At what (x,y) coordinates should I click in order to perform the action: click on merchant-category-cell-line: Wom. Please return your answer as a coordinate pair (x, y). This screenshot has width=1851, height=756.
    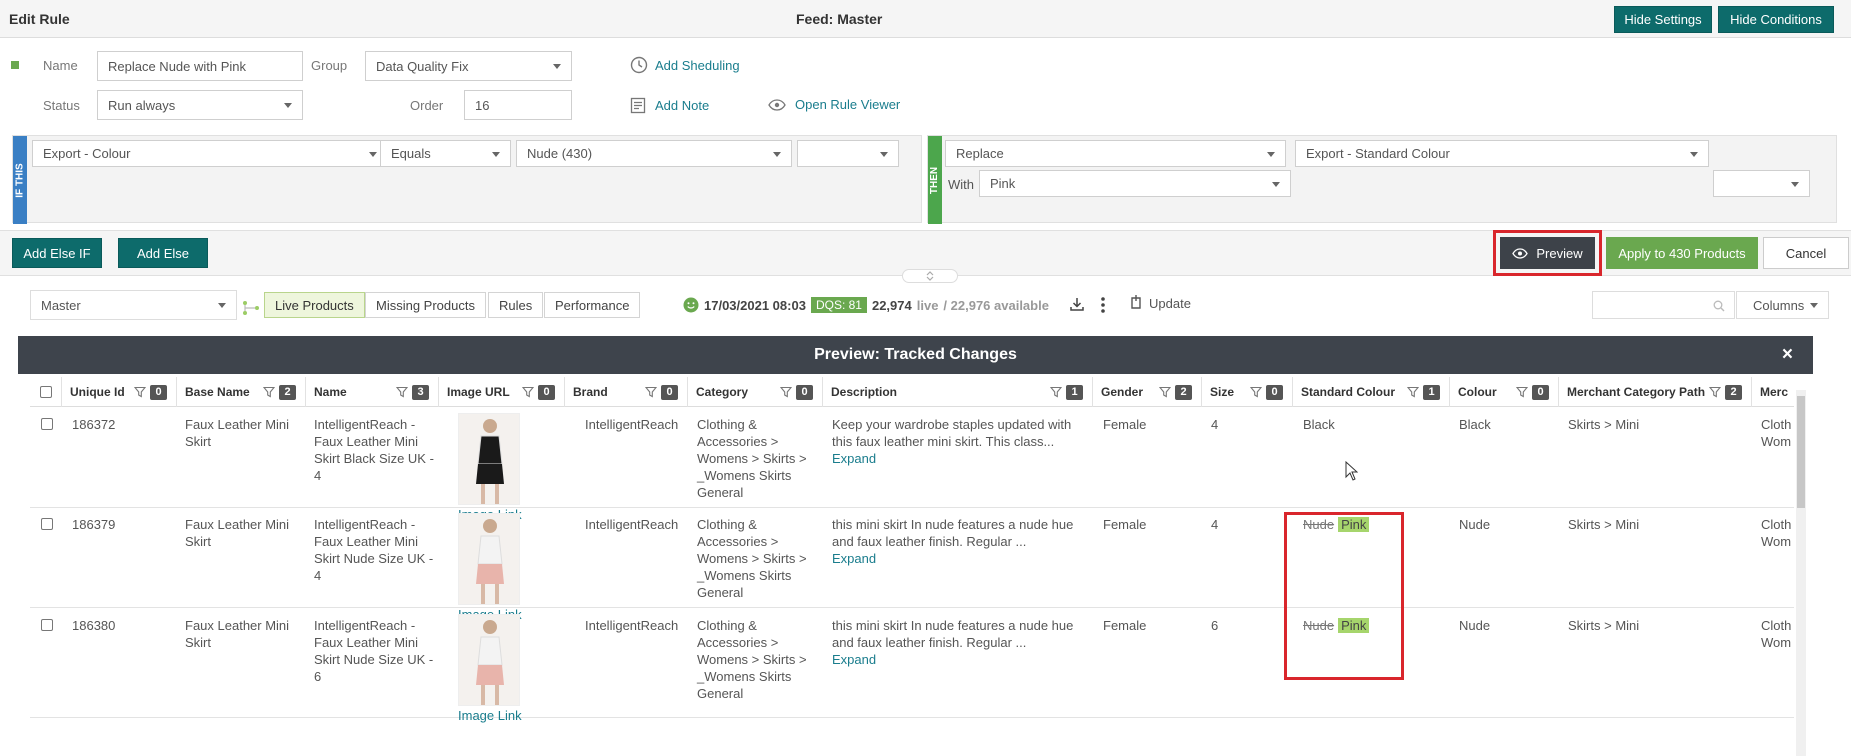
    Looking at the image, I should click on (1776, 642).